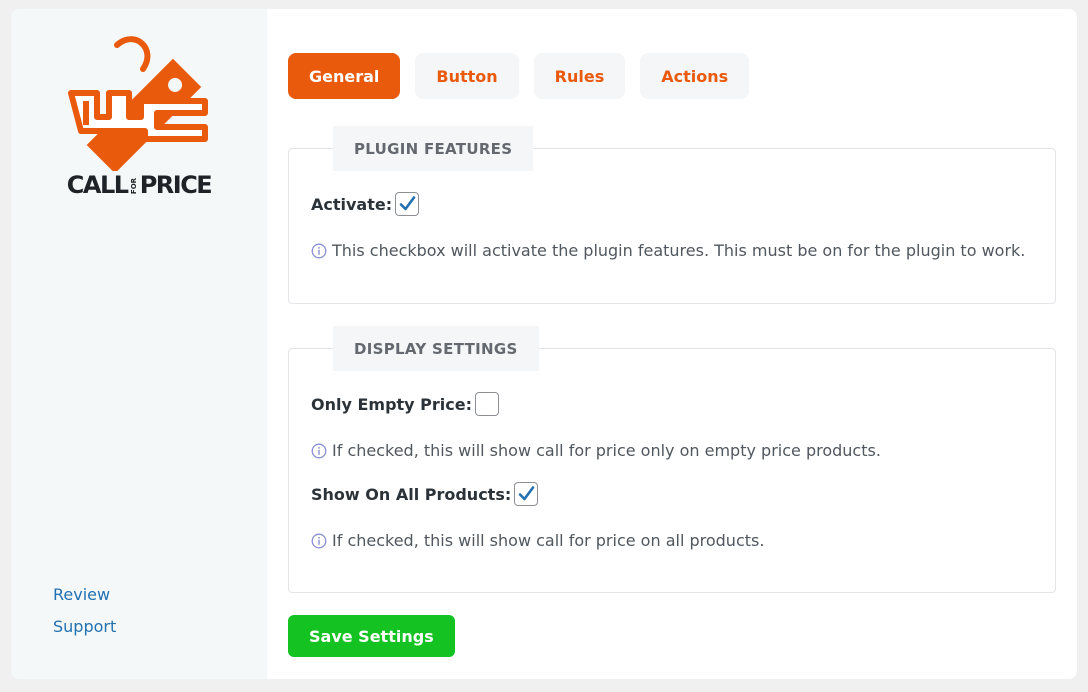  I want to click on tab-rules: Rules, so click(579, 76).